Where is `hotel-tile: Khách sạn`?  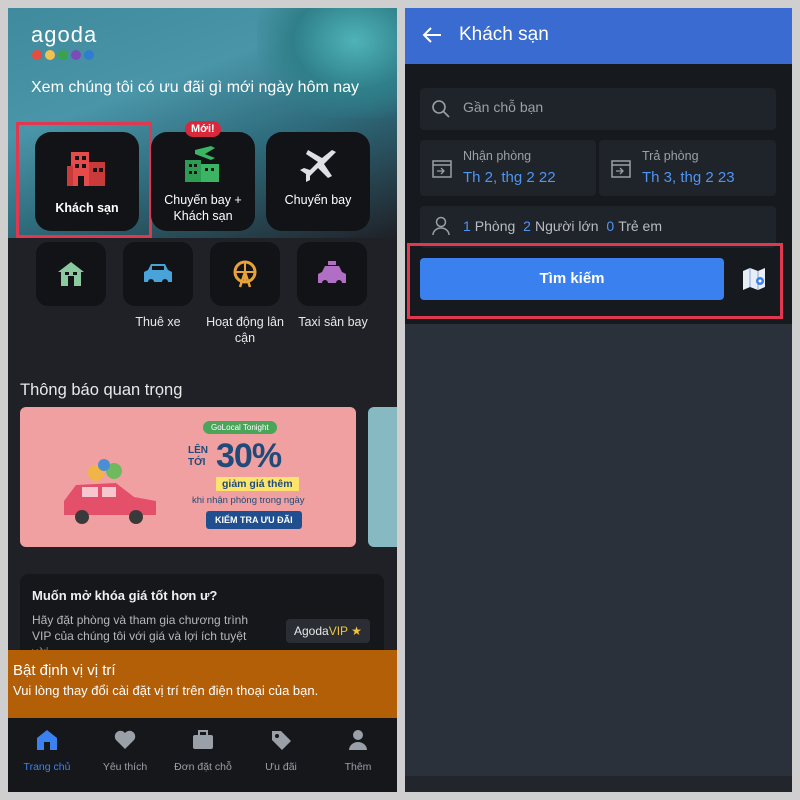
hotel-tile: Khách sạn is located at coordinates (87, 181).